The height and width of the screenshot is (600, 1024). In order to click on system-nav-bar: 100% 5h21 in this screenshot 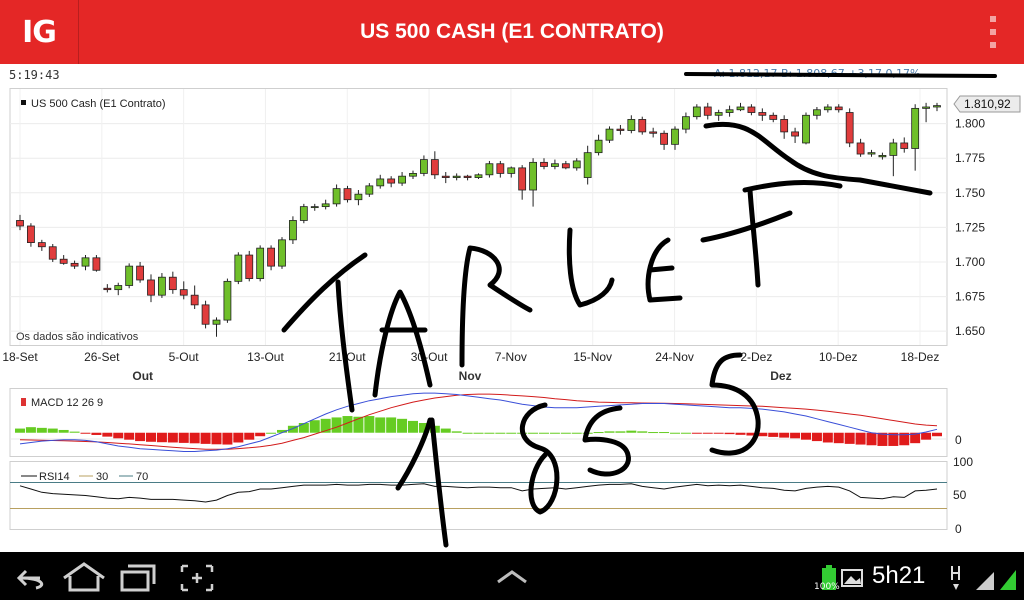, I will do `click(512, 576)`.